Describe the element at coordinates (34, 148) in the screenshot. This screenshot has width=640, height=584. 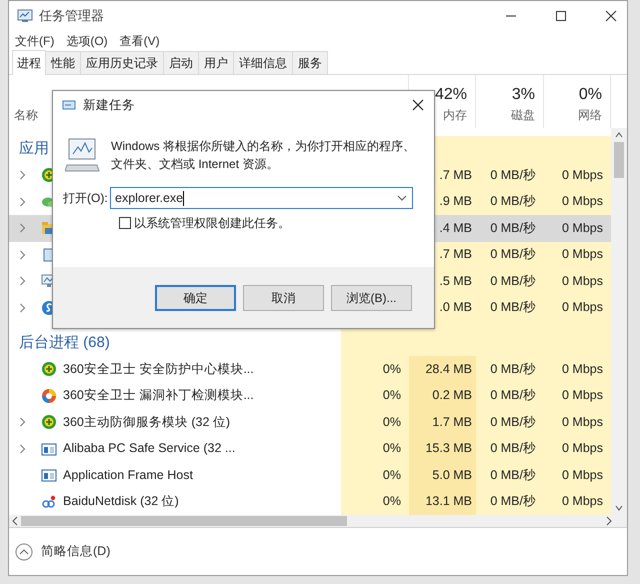
I see `group-header: 应用` at that location.